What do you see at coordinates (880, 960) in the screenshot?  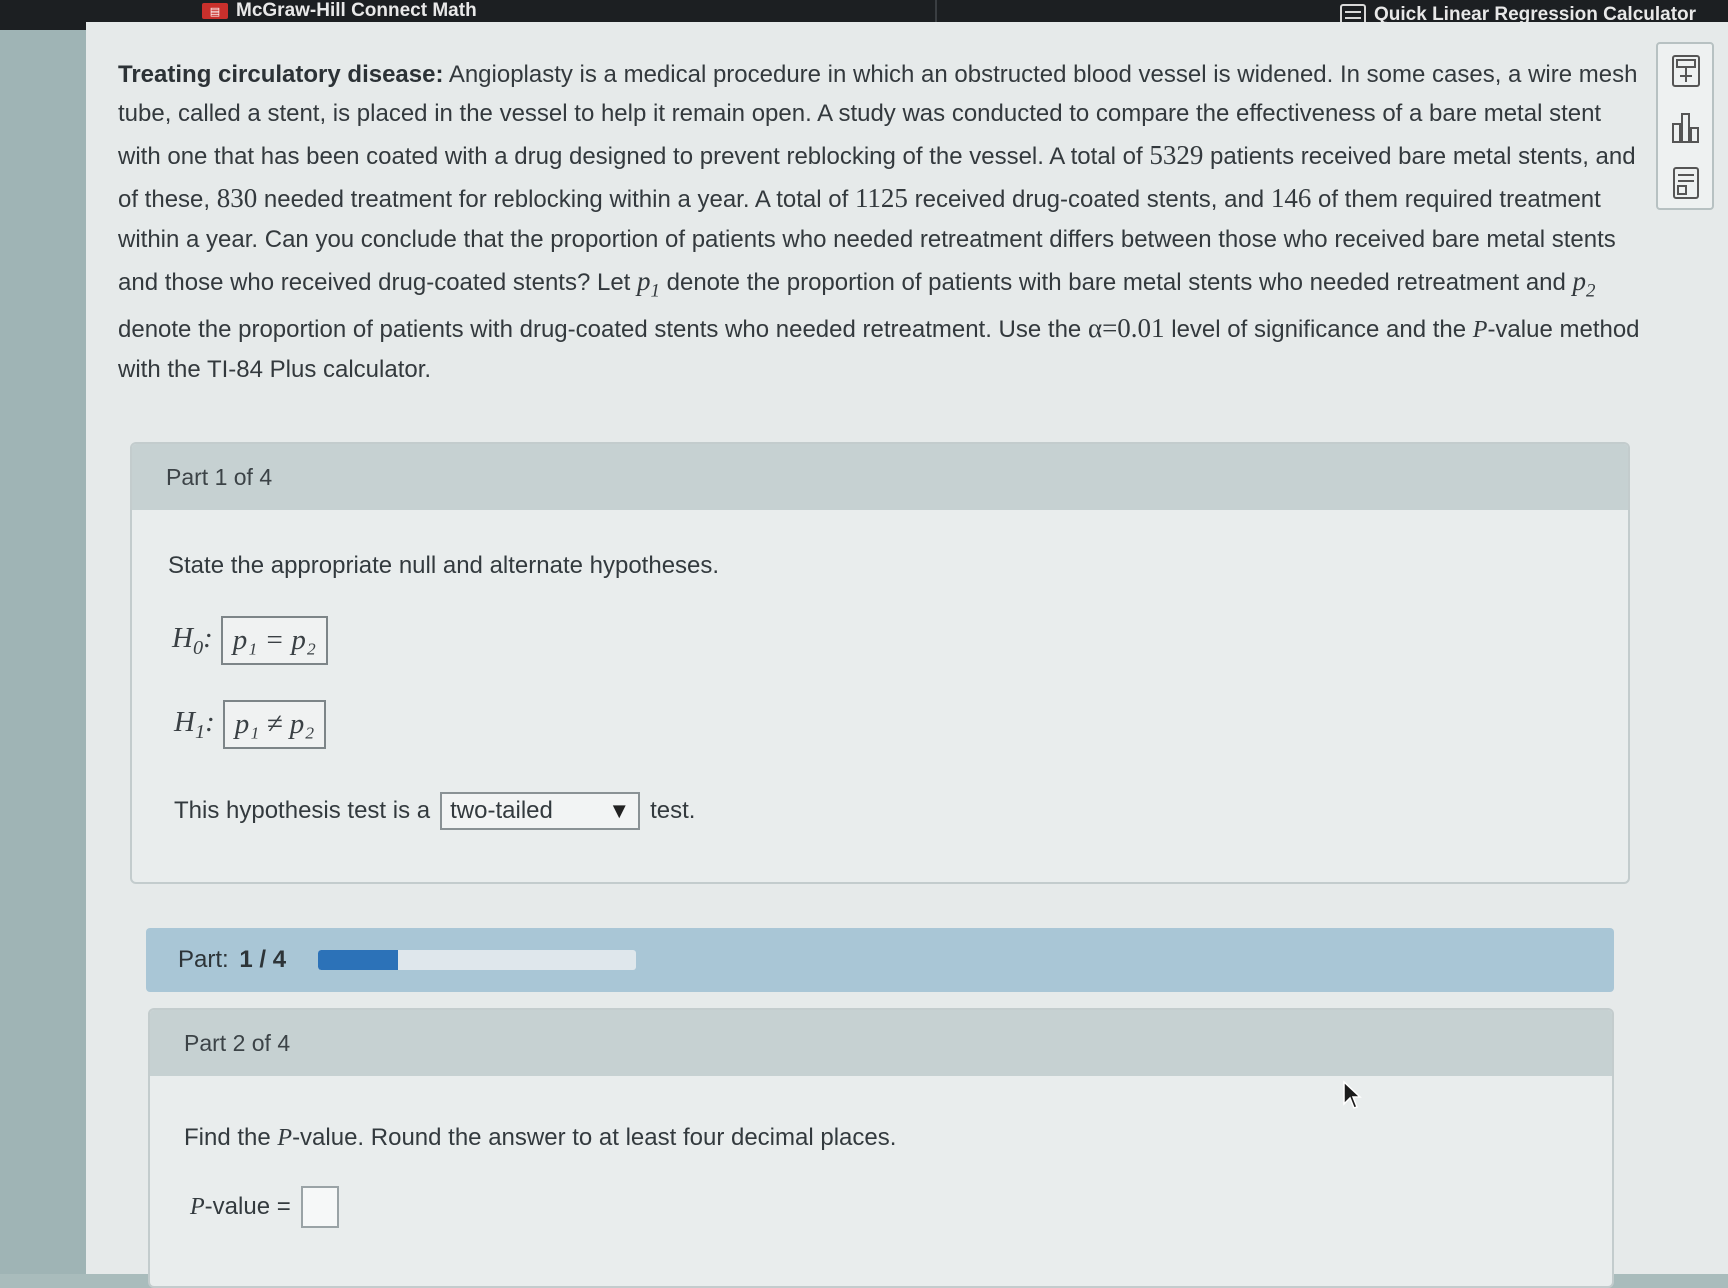 I see `progress-band: Part: 1 / 4` at bounding box center [880, 960].